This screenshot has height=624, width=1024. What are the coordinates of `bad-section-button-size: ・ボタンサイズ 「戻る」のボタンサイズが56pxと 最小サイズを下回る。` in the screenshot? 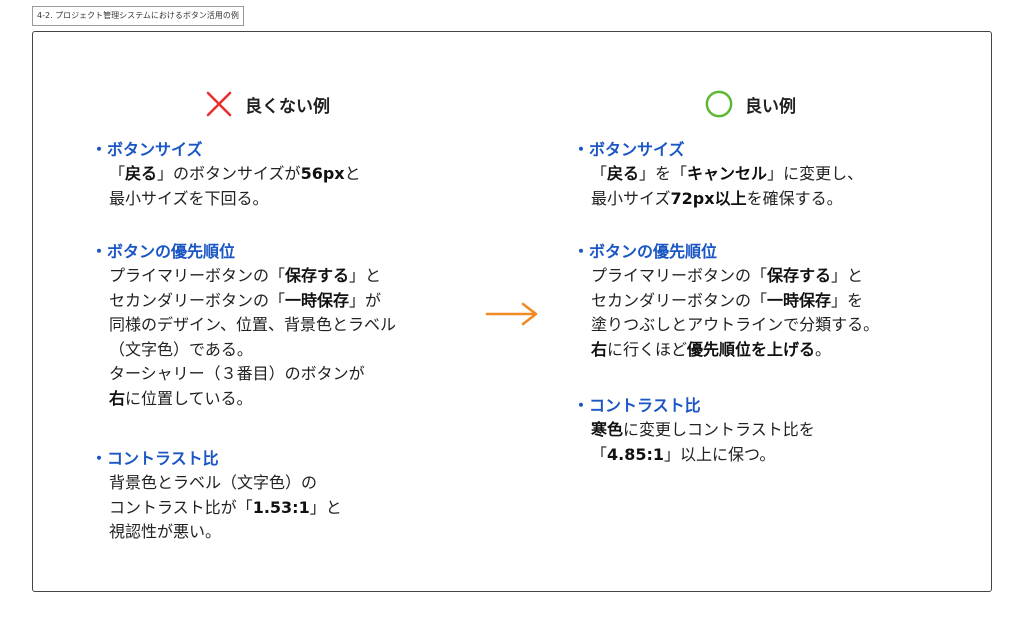 It's located at (226, 174).